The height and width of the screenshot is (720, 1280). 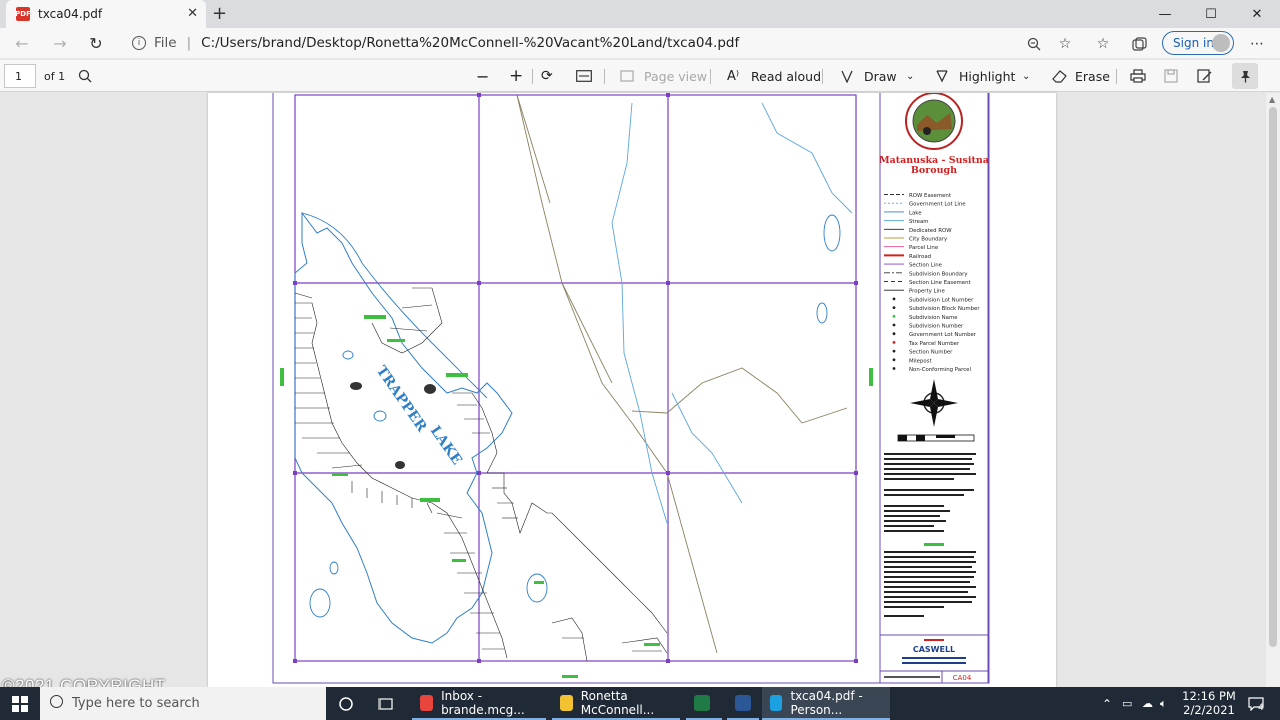 What do you see at coordinates (584, 76) in the screenshot?
I see `fit-page-icon` at bounding box center [584, 76].